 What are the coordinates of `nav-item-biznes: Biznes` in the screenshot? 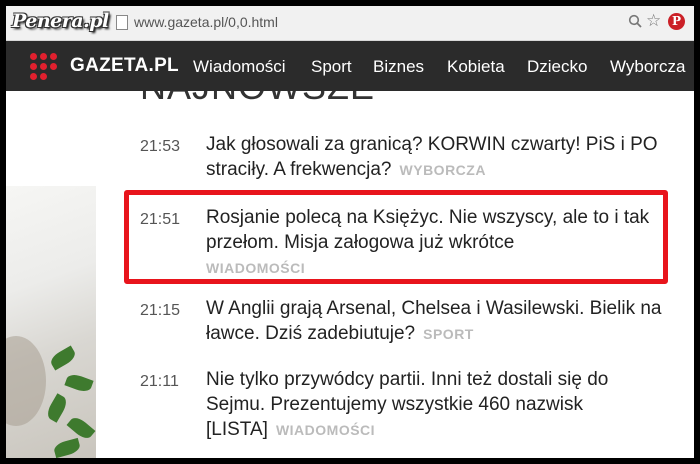 It's located at (398, 67).